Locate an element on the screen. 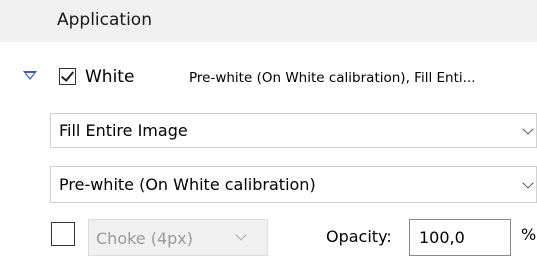  opacity-unit: % is located at coordinates (529, 234).